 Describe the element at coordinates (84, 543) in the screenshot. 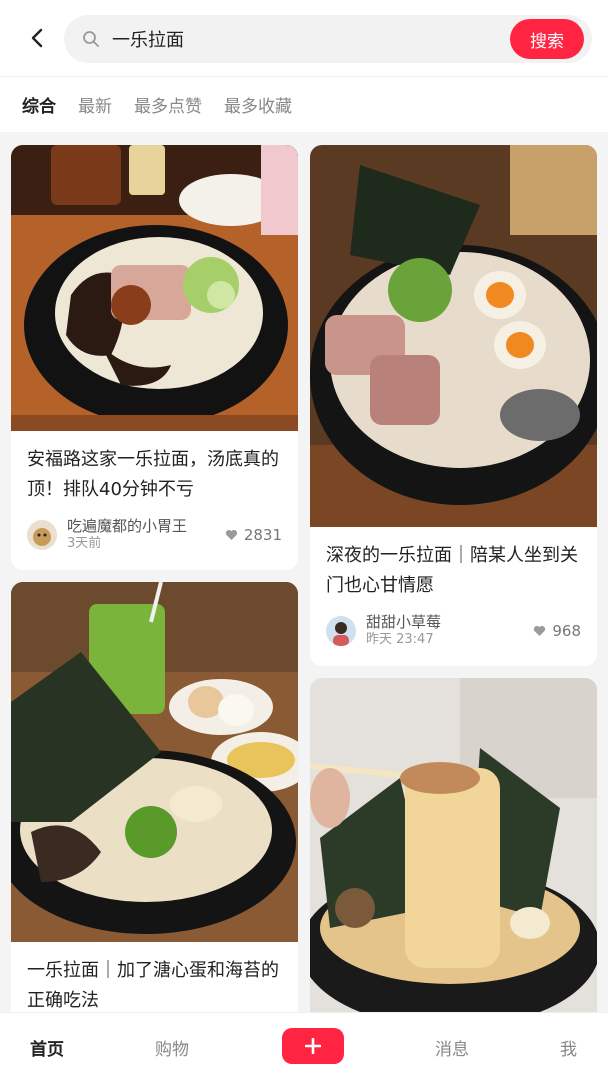

I see `post-time: 3天前` at that location.